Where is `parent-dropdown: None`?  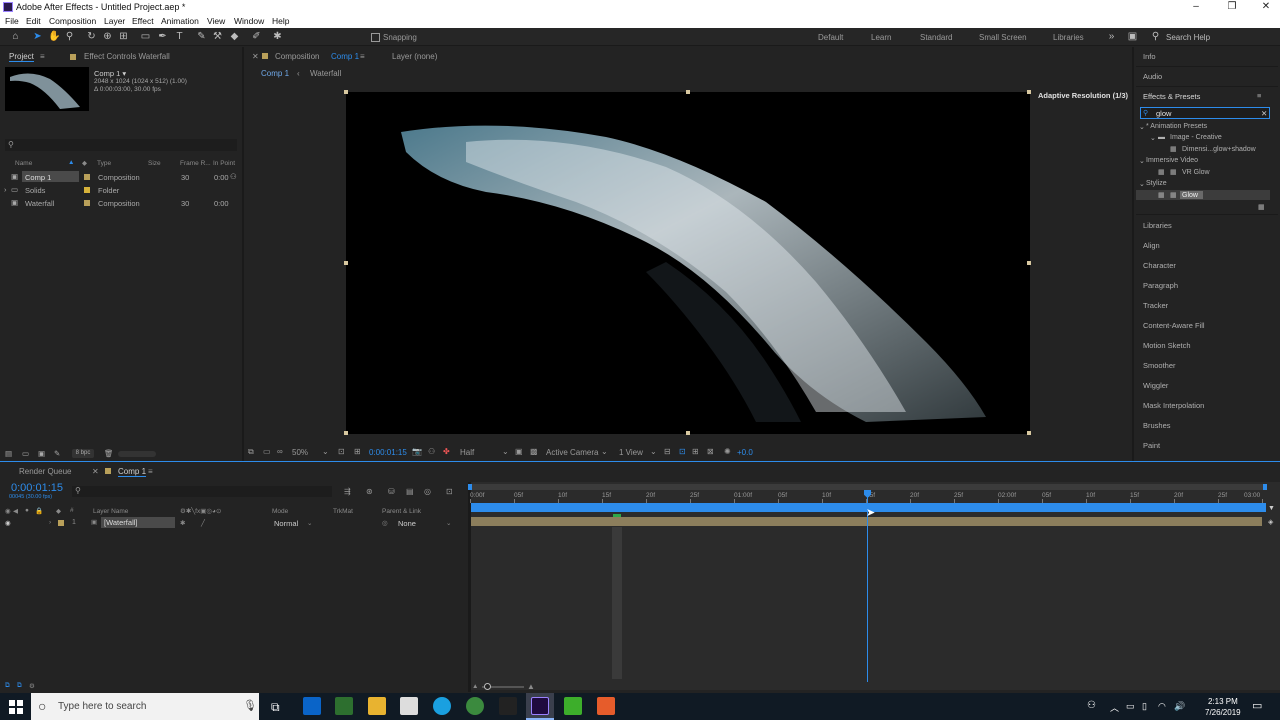
parent-dropdown: None is located at coordinates (407, 523).